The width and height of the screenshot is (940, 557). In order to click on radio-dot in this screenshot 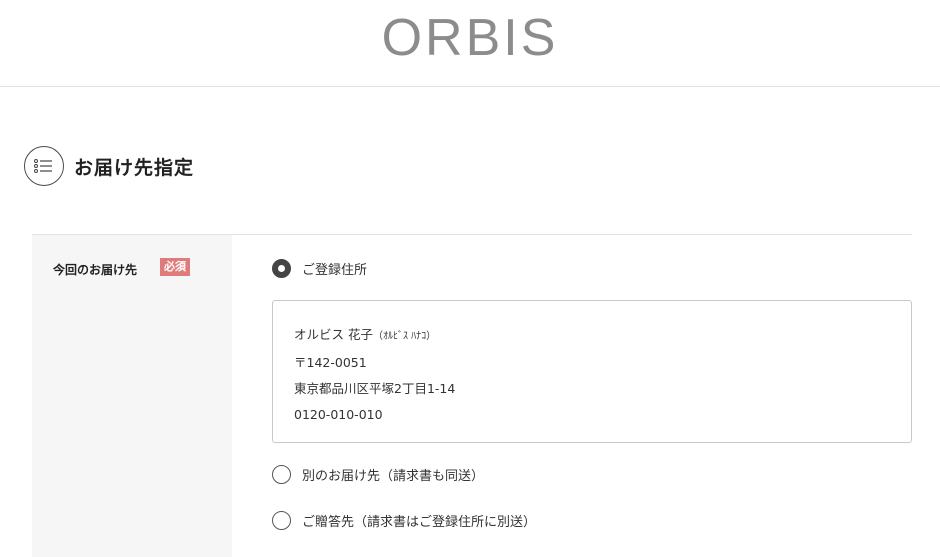, I will do `click(281, 268)`.